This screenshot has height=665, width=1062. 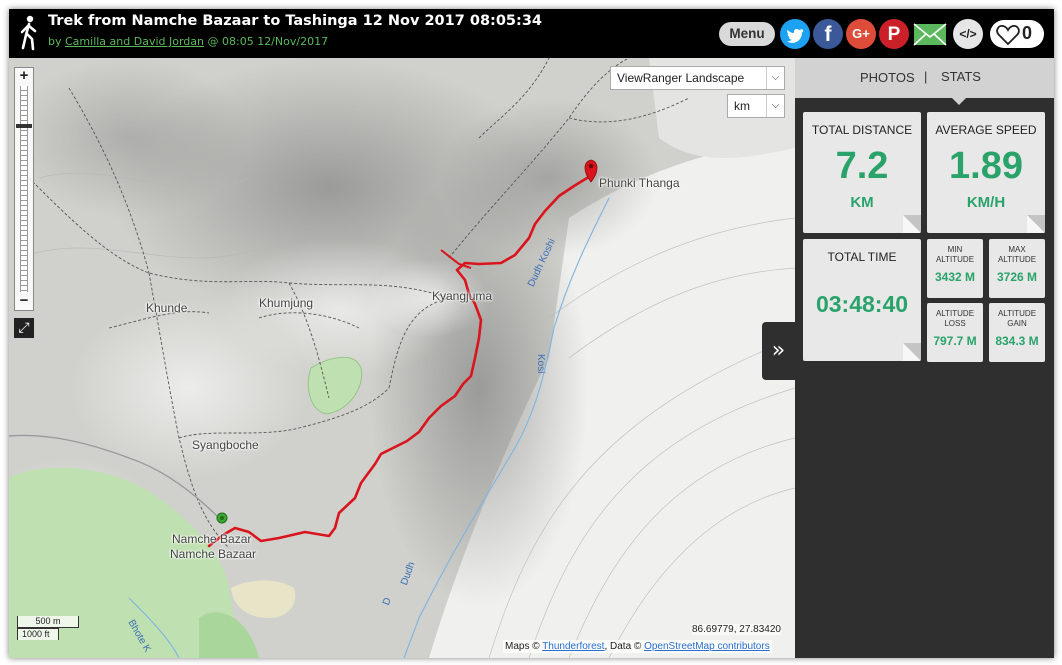 I want to click on map-scale: 500 m 1000 ft, so click(x=48, y=628).